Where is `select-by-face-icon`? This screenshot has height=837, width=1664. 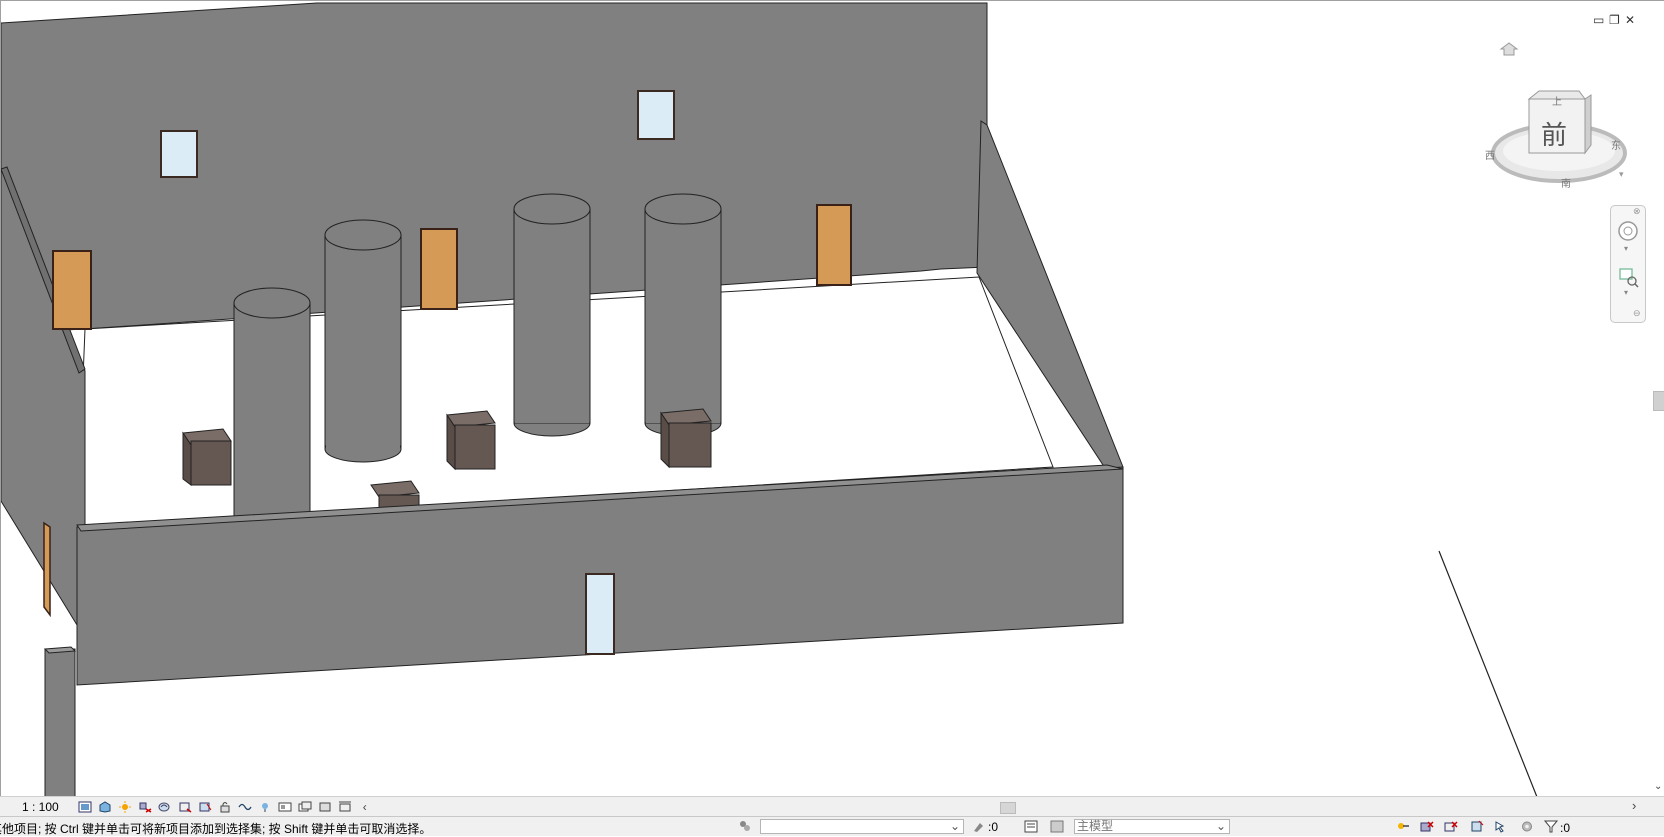
select-by-face-icon is located at coordinates (1477, 826).